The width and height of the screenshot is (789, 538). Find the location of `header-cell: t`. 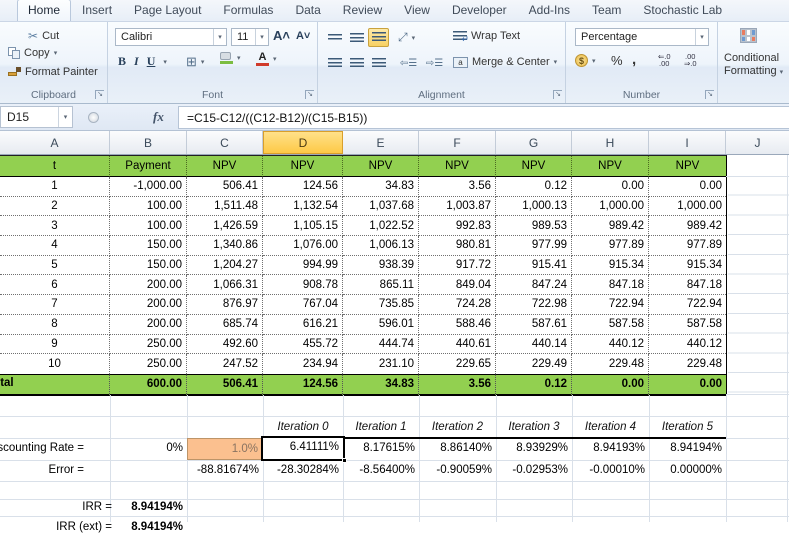

header-cell: t is located at coordinates (55, 166).